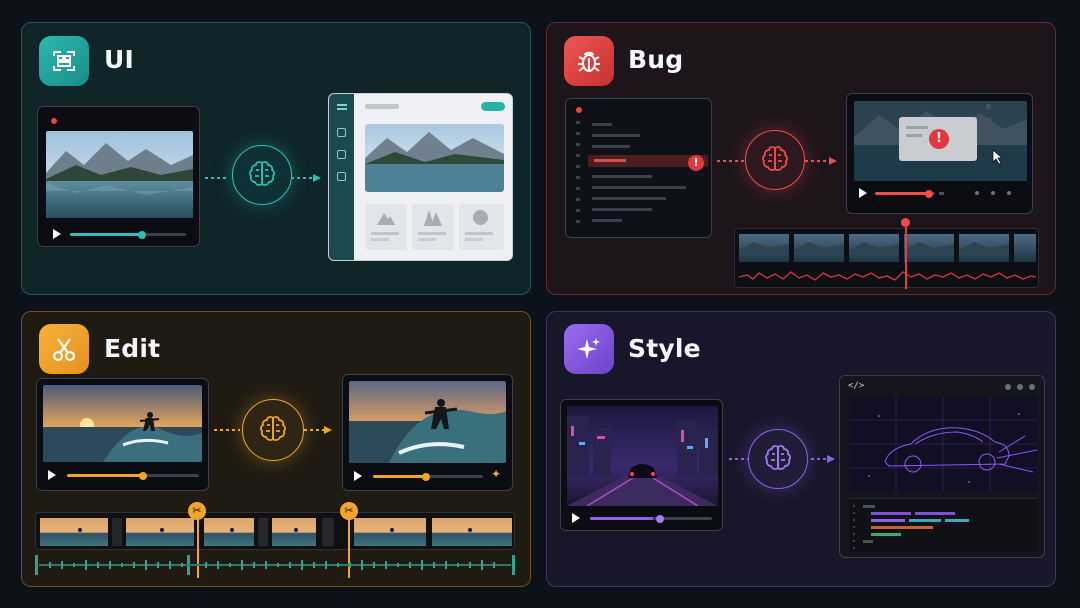 Image resolution: width=1080 pixels, height=608 pixels. Describe the element at coordinates (998, 157) in the screenshot. I see `mouse-cursor-icon` at that location.